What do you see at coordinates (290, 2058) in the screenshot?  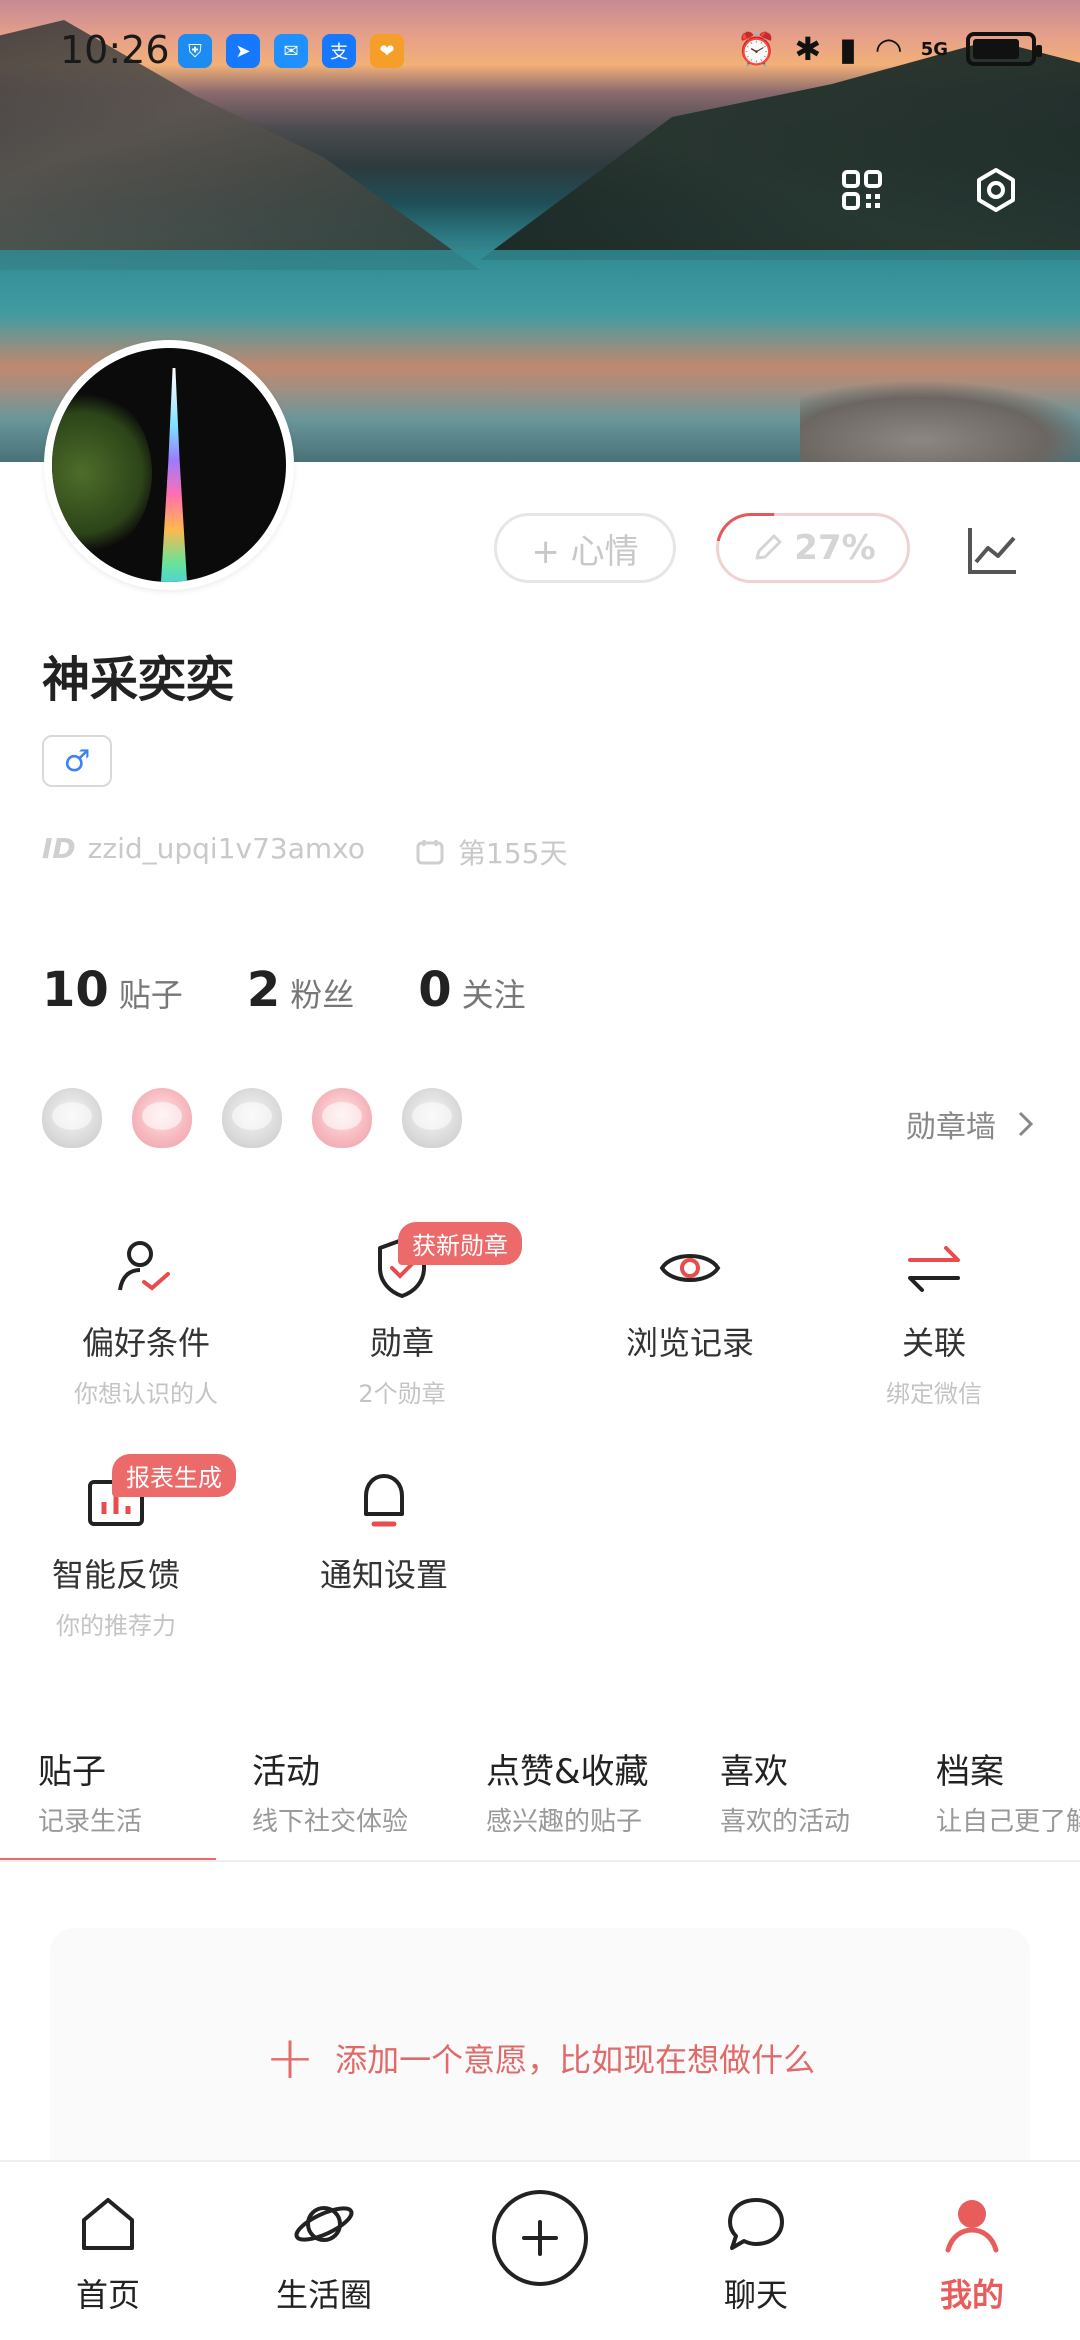 I see `plus-icon: +` at bounding box center [290, 2058].